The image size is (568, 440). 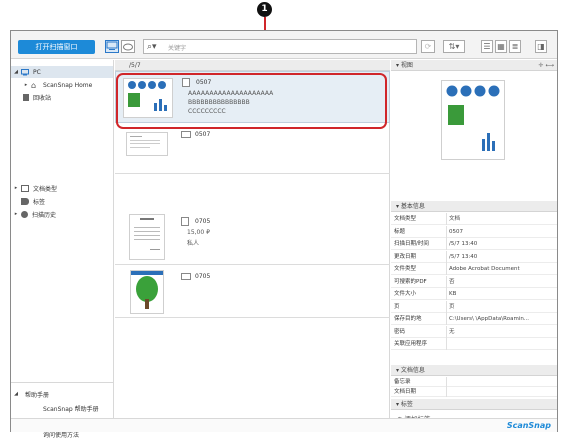 What do you see at coordinates (474, 382) in the screenshot?
I see `doc-prop-row: 备忘录` at bounding box center [474, 382].